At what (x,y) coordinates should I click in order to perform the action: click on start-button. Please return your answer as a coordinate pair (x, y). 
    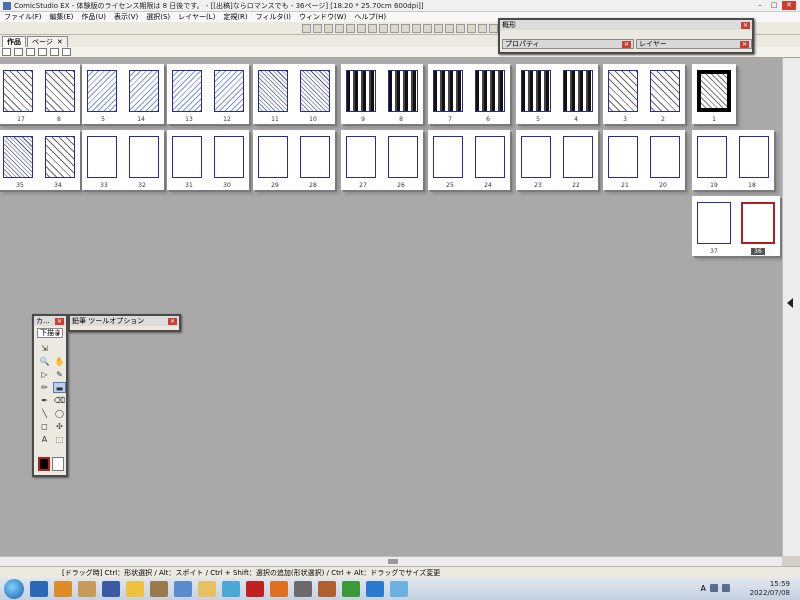
    Looking at the image, I should click on (14, 589).